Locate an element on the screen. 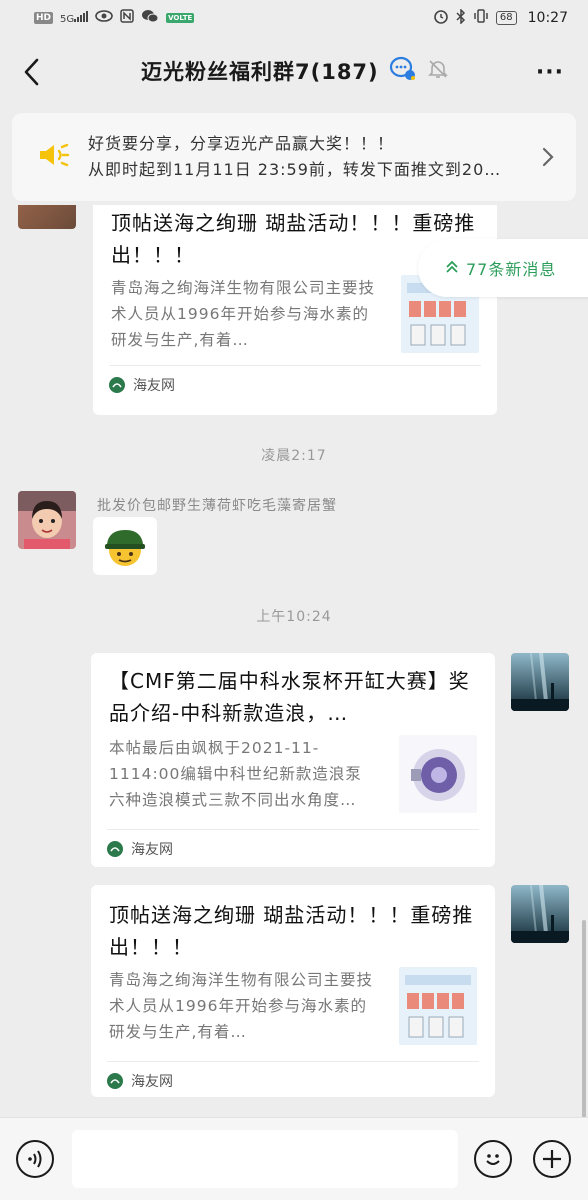 This screenshot has height=1200, width=588. wechat-icon is located at coordinates (150, 18).